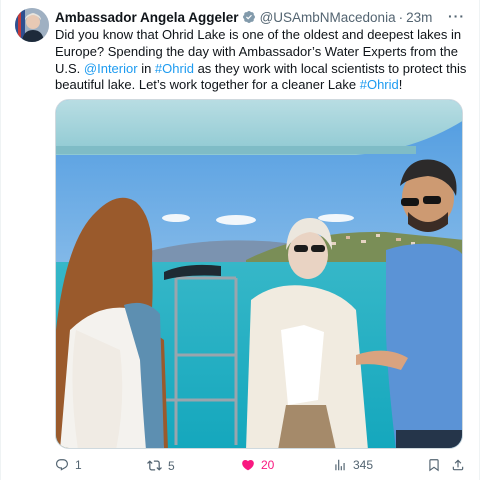 Image resolution: width=480 pixels, height=480 pixels. What do you see at coordinates (268, 465) in the screenshot?
I see `like-count: 20` at bounding box center [268, 465].